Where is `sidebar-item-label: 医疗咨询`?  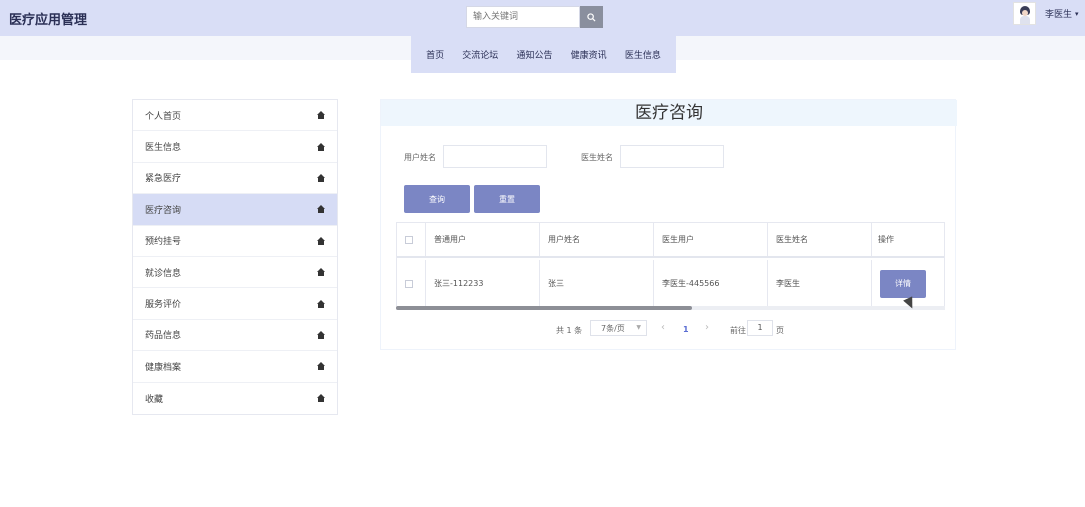 sidebar-item-label: 医疗咨询 is located at coordinates (163, 210).